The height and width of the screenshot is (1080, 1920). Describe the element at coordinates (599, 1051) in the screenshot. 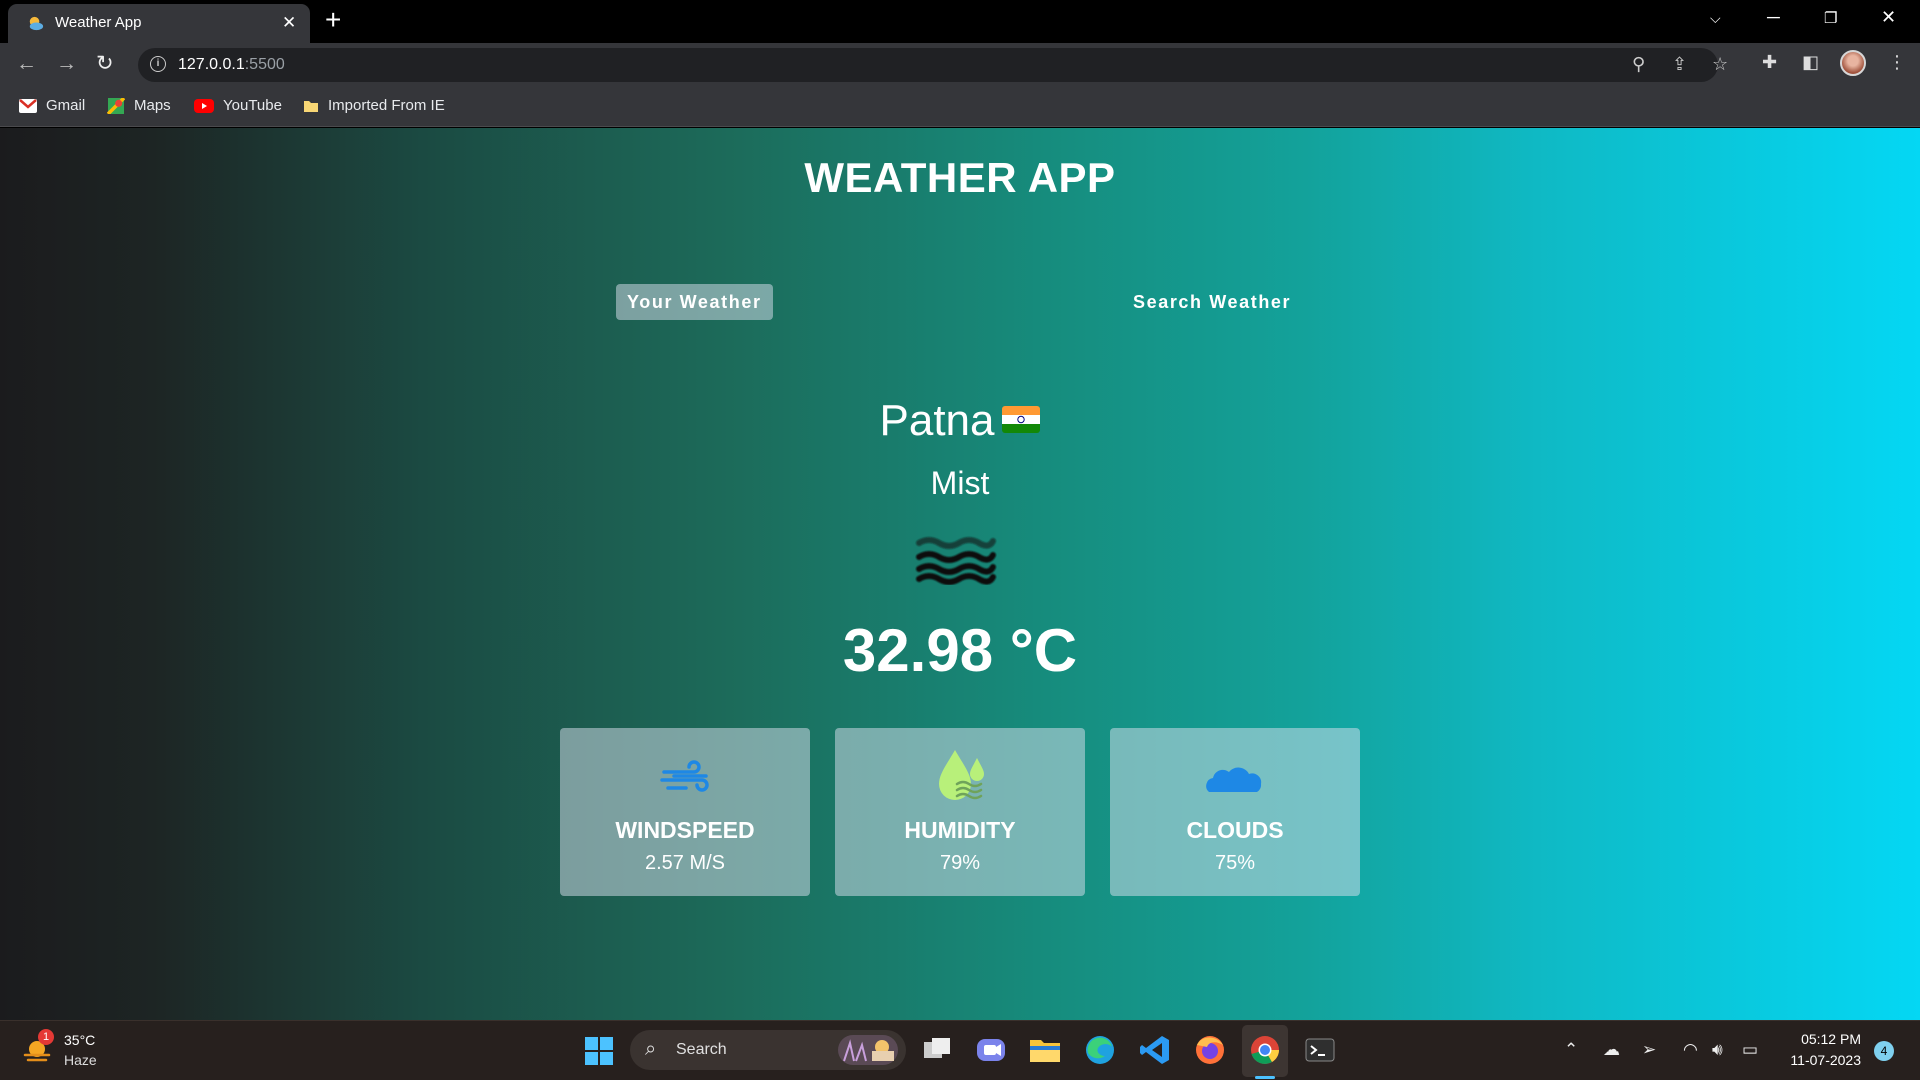

I see `windows-start-icon` at that location.